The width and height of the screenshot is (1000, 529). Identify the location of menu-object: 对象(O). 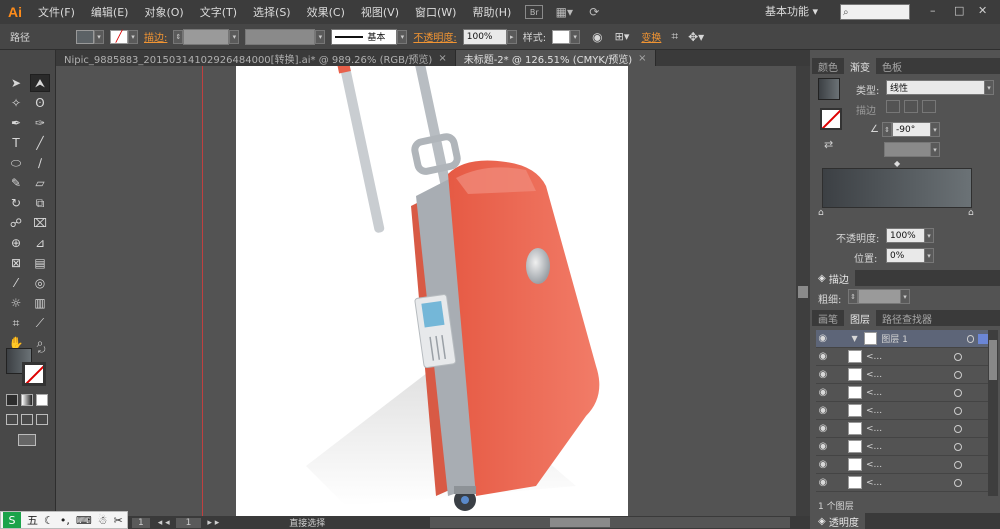
(163, 12).